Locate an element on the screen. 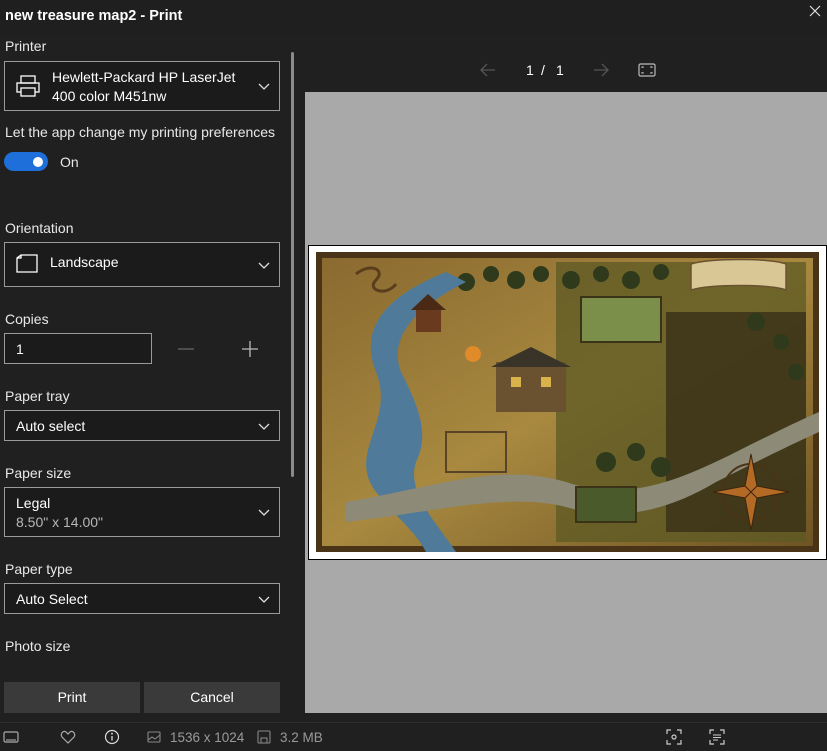 The height and width of the screenshot is (751, 827). paper-size-label: Paper size is located at coordinates (38, 473).